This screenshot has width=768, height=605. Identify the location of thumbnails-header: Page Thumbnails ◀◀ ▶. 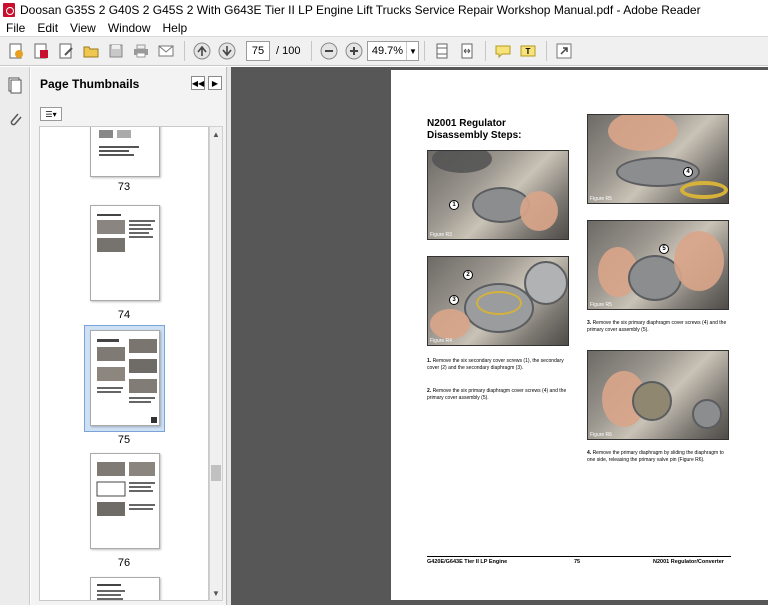
(129, 84).